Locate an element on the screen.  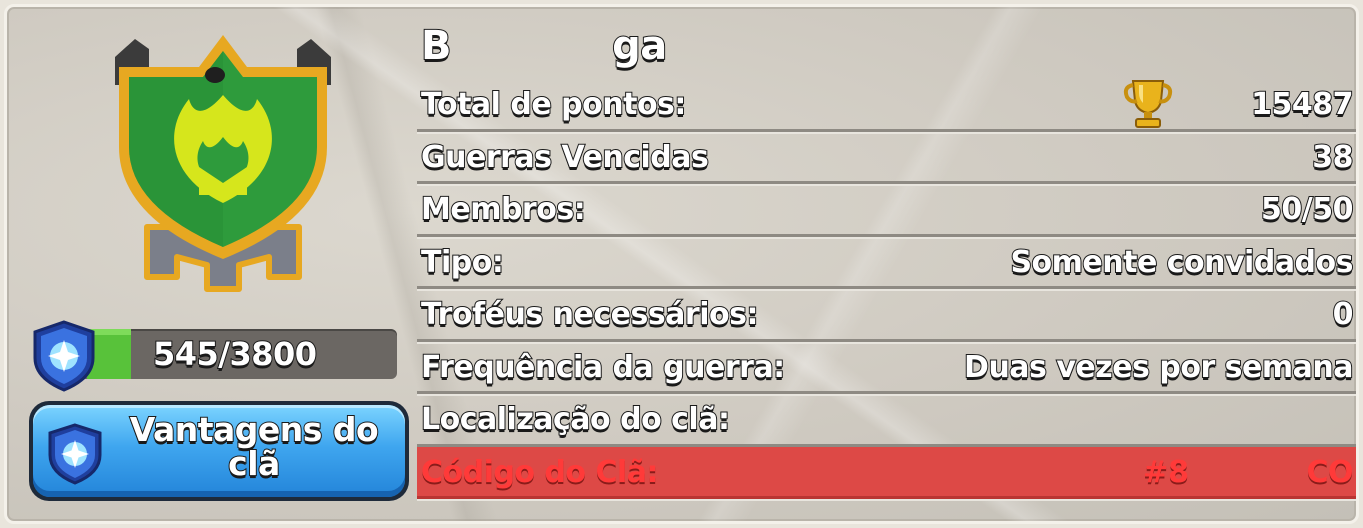
stat-label: Troféus necessários: is located at coordinates (589, 314).